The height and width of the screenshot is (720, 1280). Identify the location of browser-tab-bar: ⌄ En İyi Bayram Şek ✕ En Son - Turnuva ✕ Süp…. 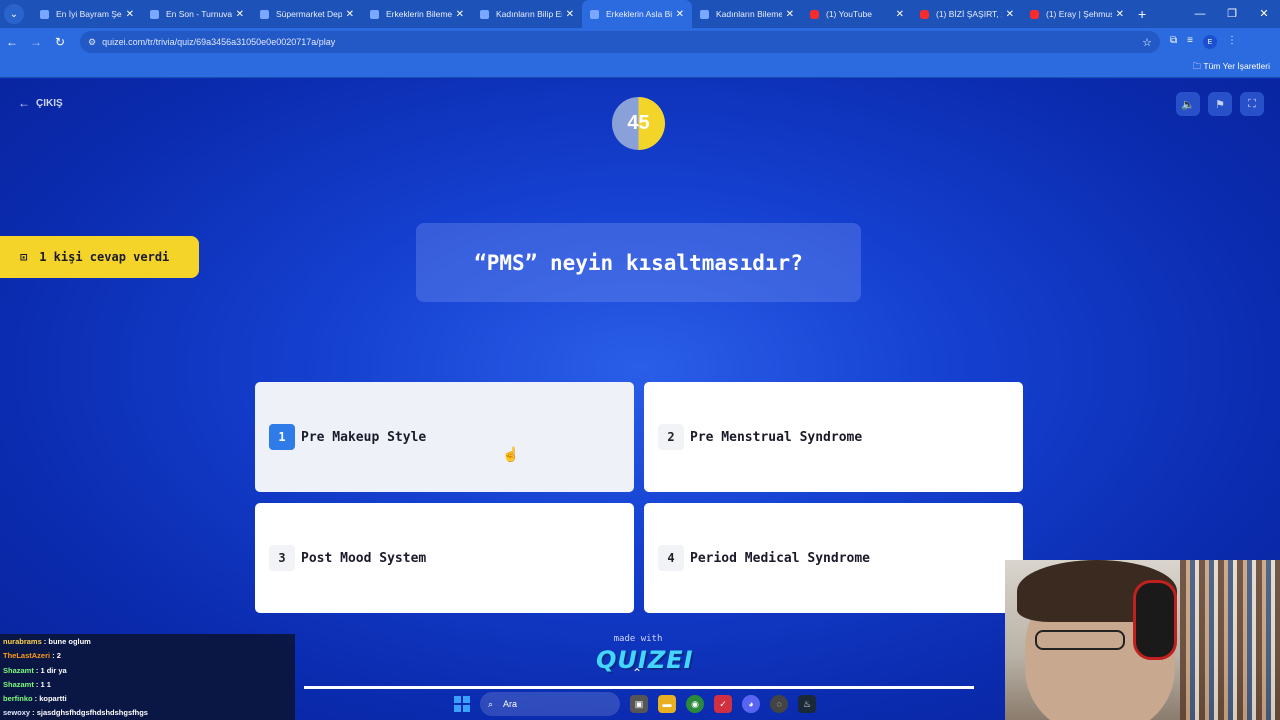
(640, 14).